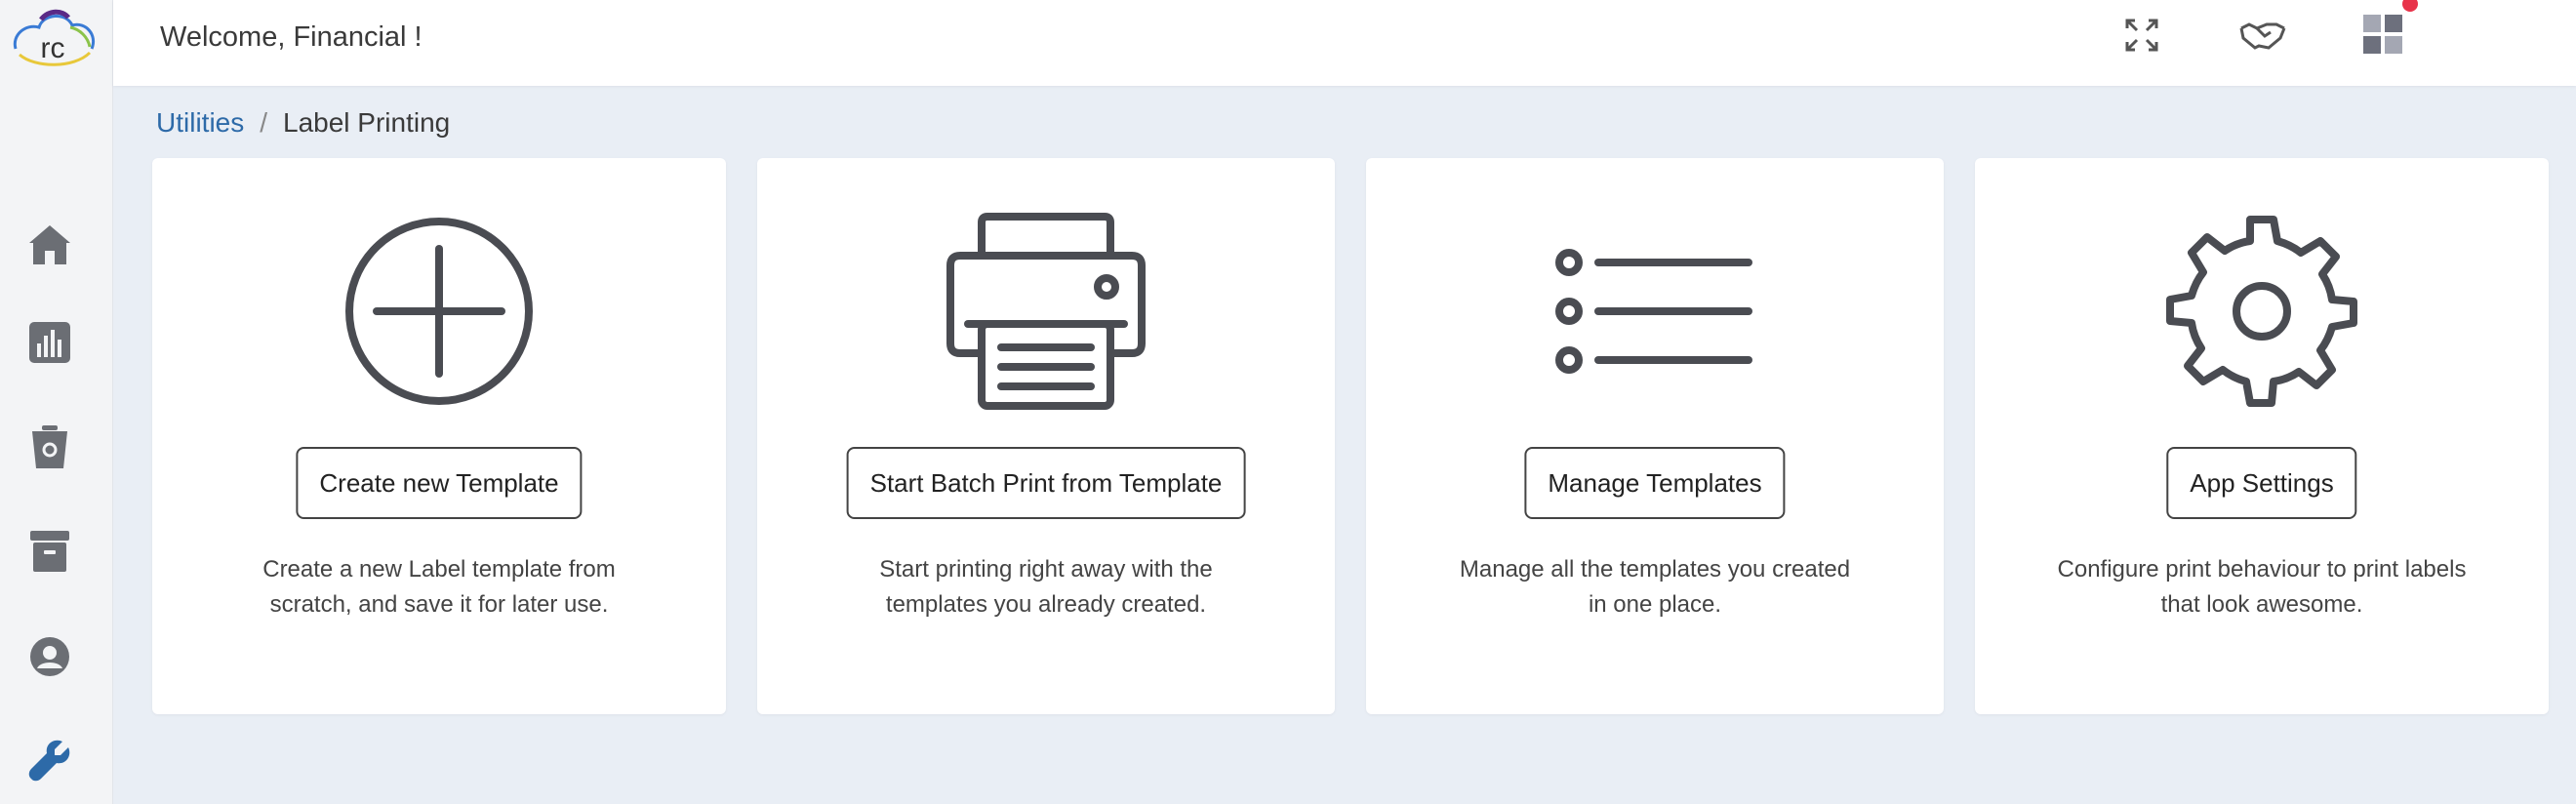  Describe the element at coordinates (291, 37) in the screenshot. I see `welcome-message: Welcome, Financial !` at that location.